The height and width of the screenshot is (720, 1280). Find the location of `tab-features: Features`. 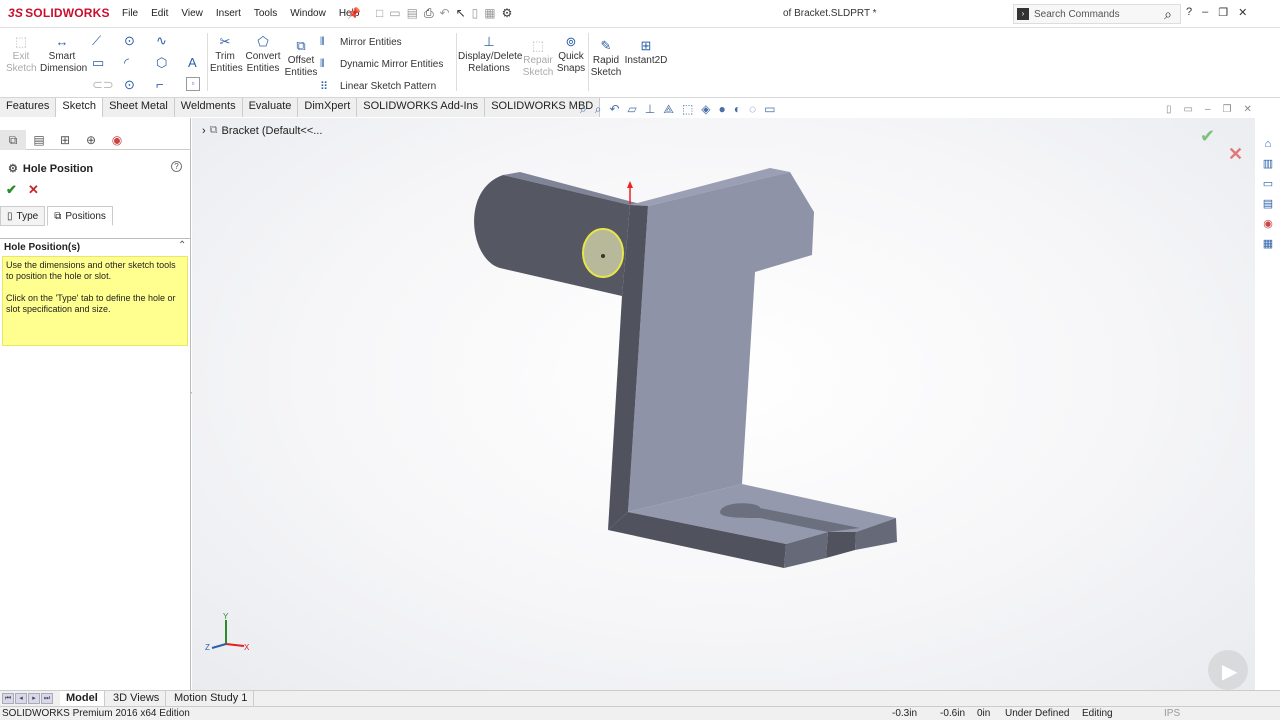

tab-features: Features is located at coordinates (28, 107).